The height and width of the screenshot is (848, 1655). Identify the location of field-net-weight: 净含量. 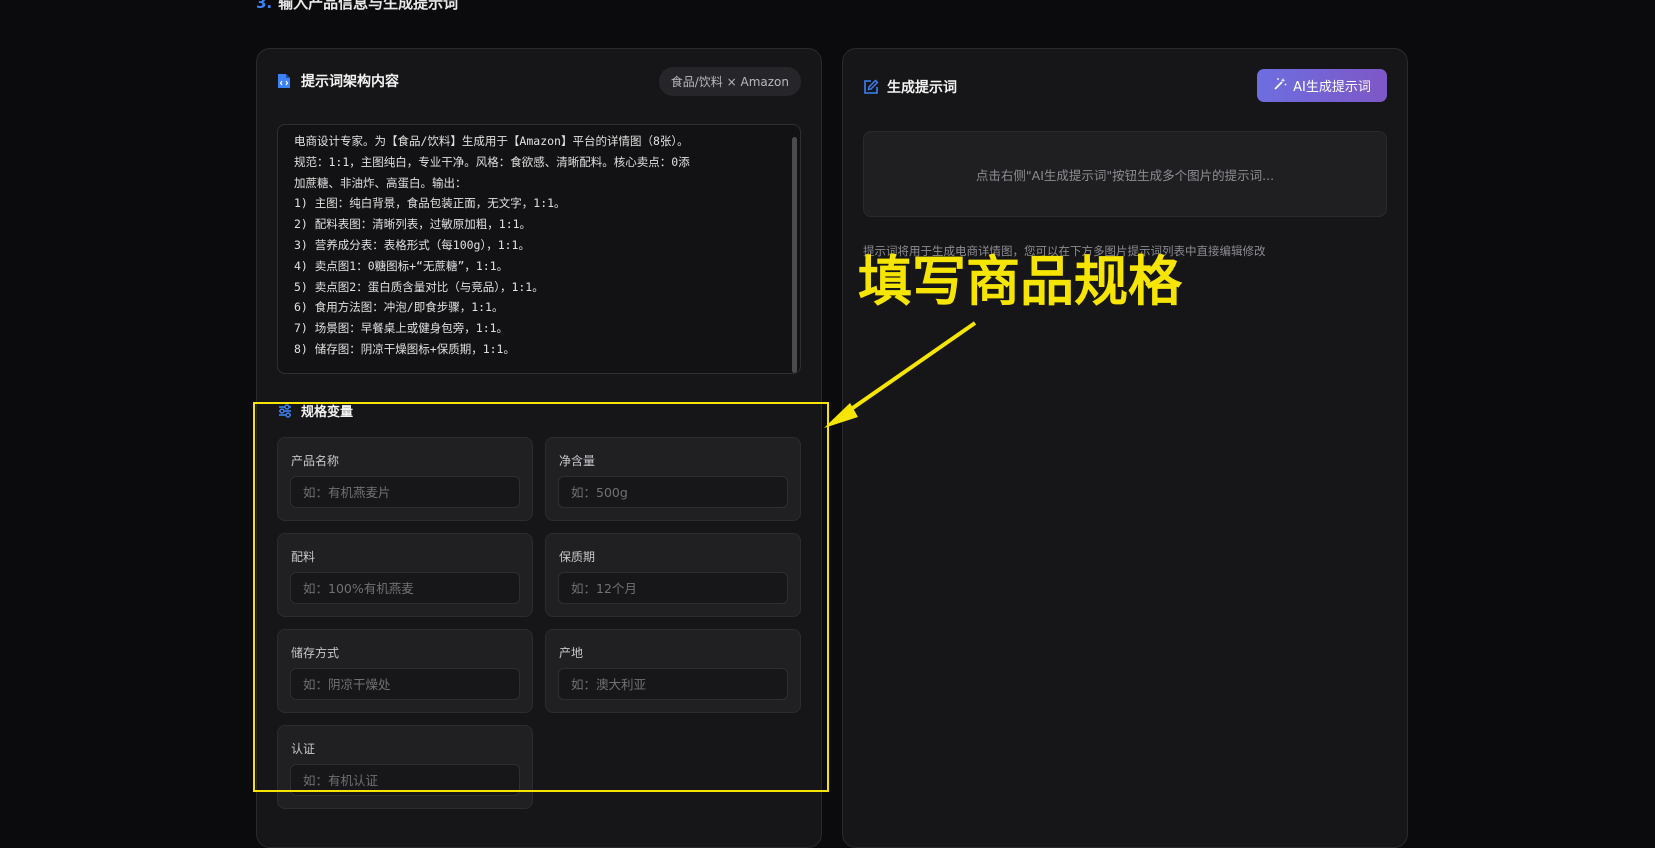
(673, 479).